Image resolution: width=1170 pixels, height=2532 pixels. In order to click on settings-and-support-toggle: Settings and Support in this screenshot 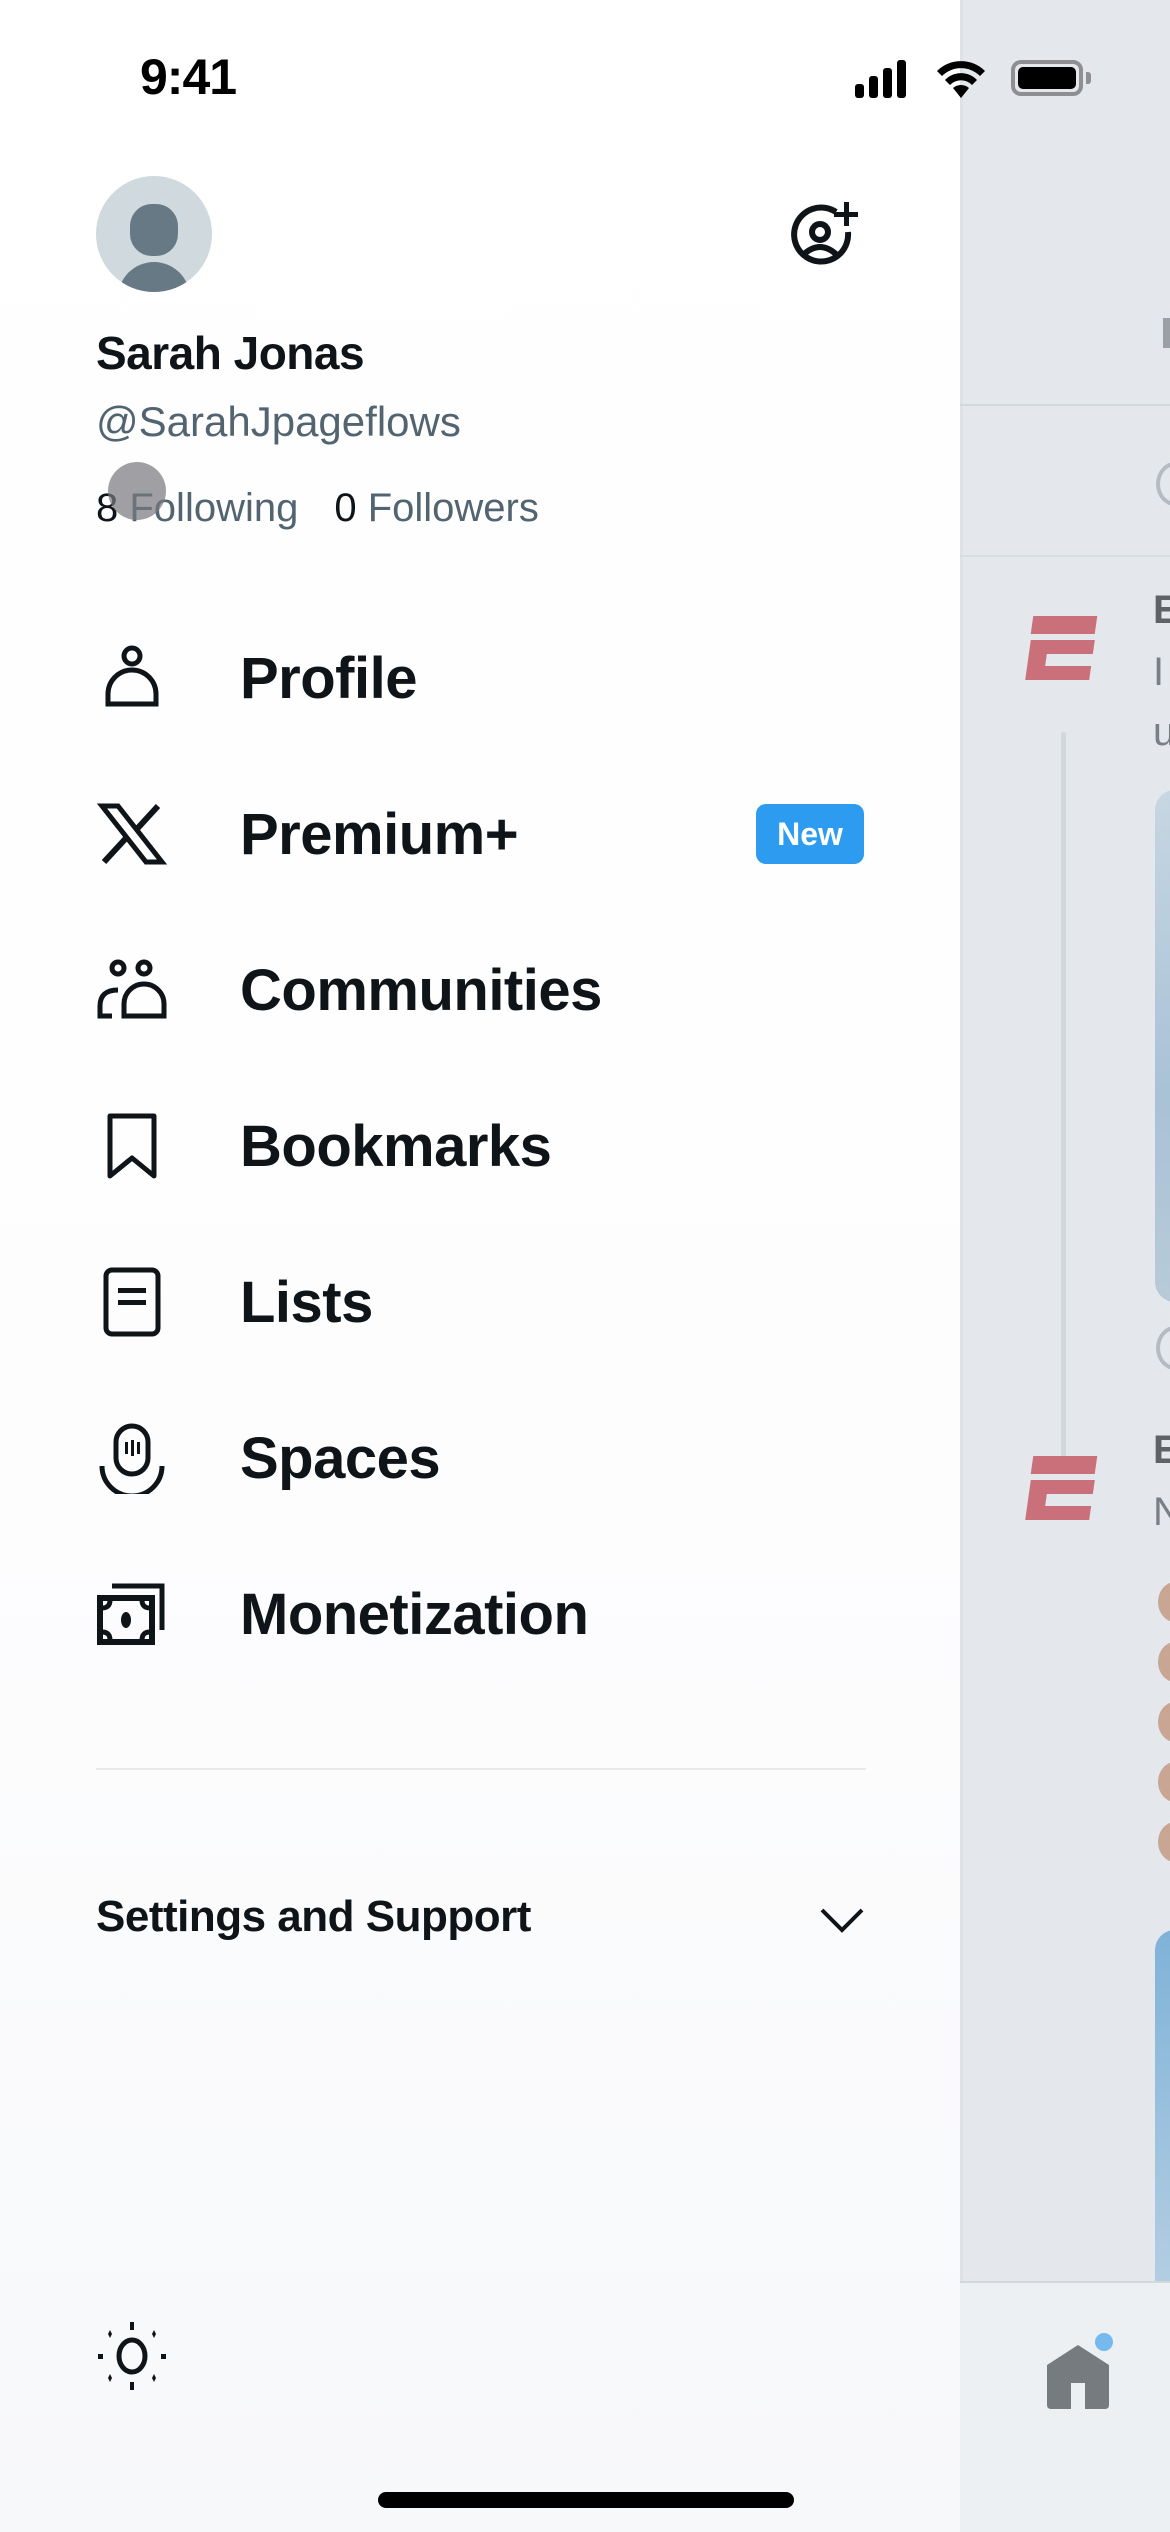, I will do `click(481, 1920)`.